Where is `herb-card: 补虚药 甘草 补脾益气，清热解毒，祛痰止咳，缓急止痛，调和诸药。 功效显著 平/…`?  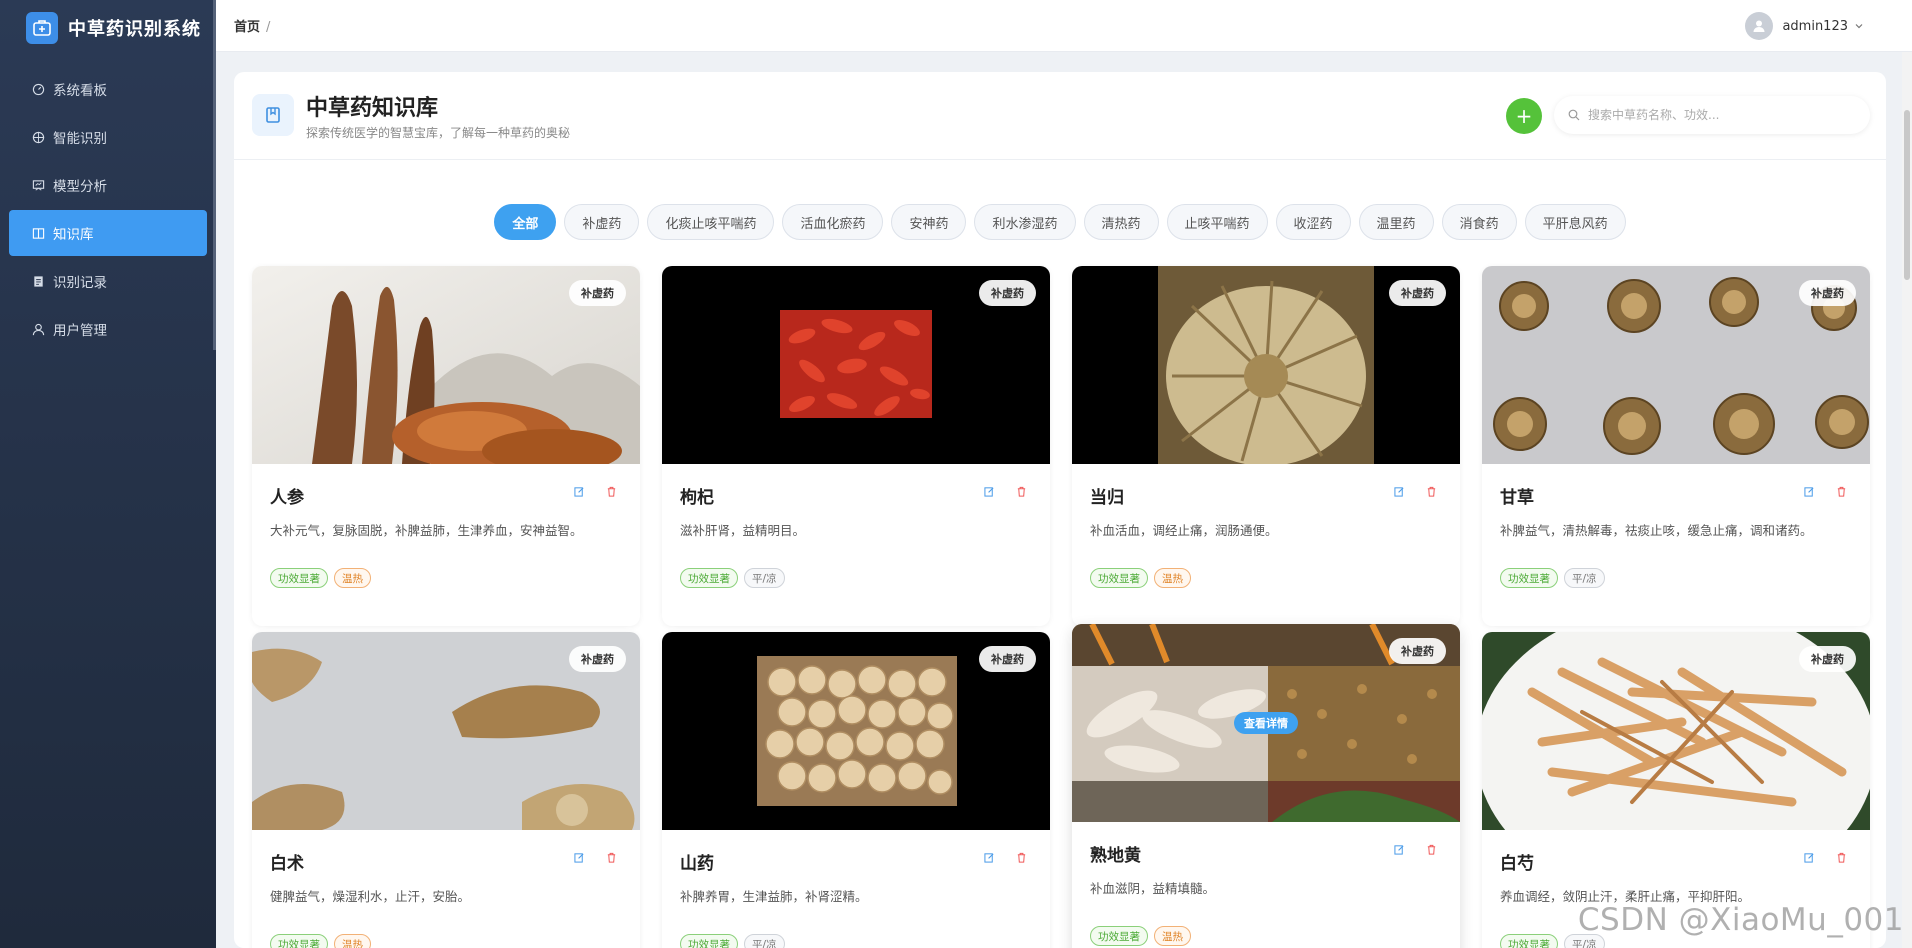
herb-card: 补虚药 甘草 补脾益气，清热解毒，祛痰止咳，缓急止痛，调和诸药。 功效显著 平/… is located at coordinates (1676, 446).